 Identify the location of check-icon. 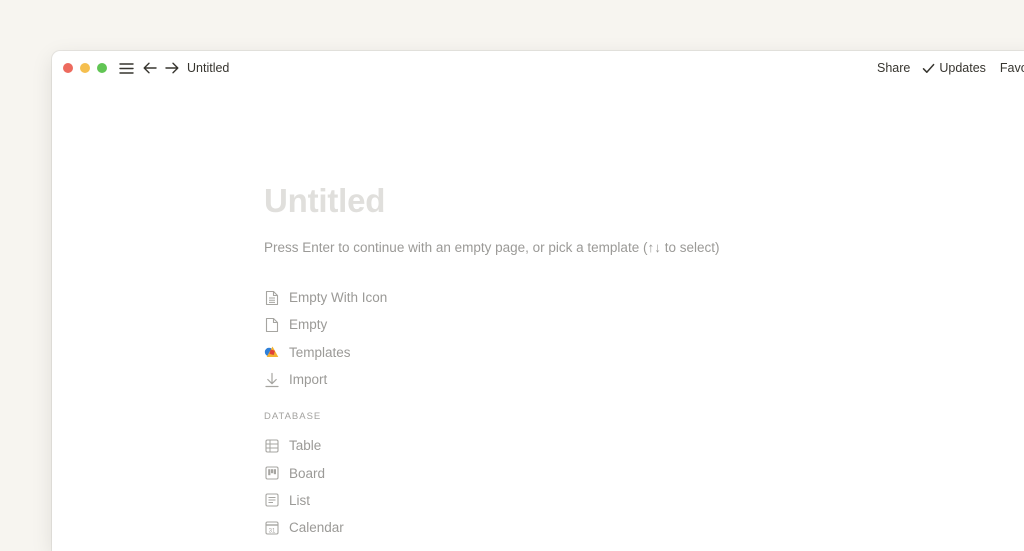
(928, 68).